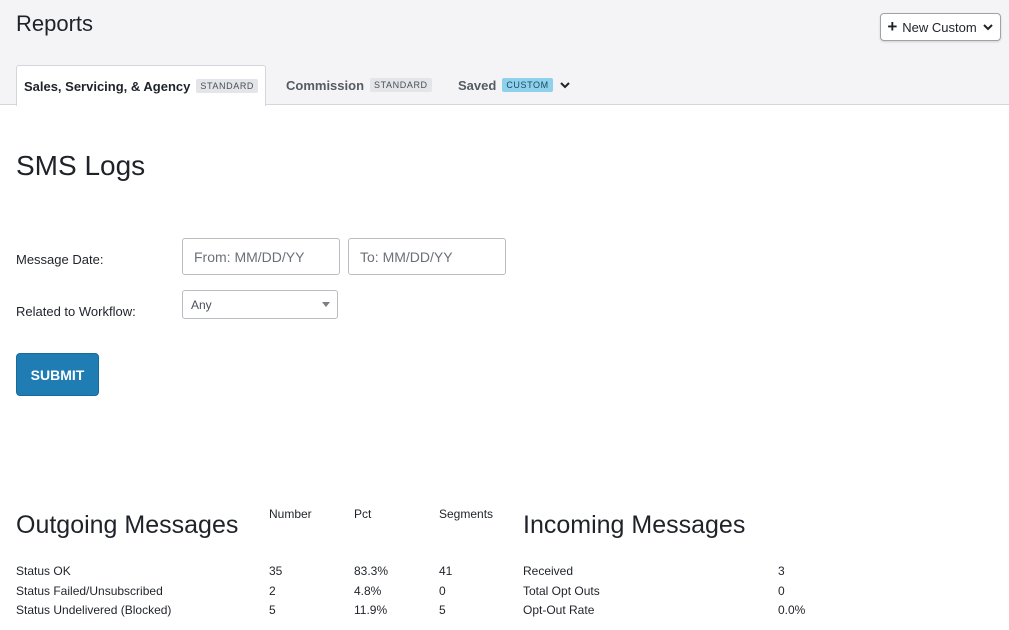 This screenshot has height=630, width=1009. What do you see at coordinates (276, 571) in the screenshot?
I see `outgoing-row-number: 35` at bounding box center [276, 571].